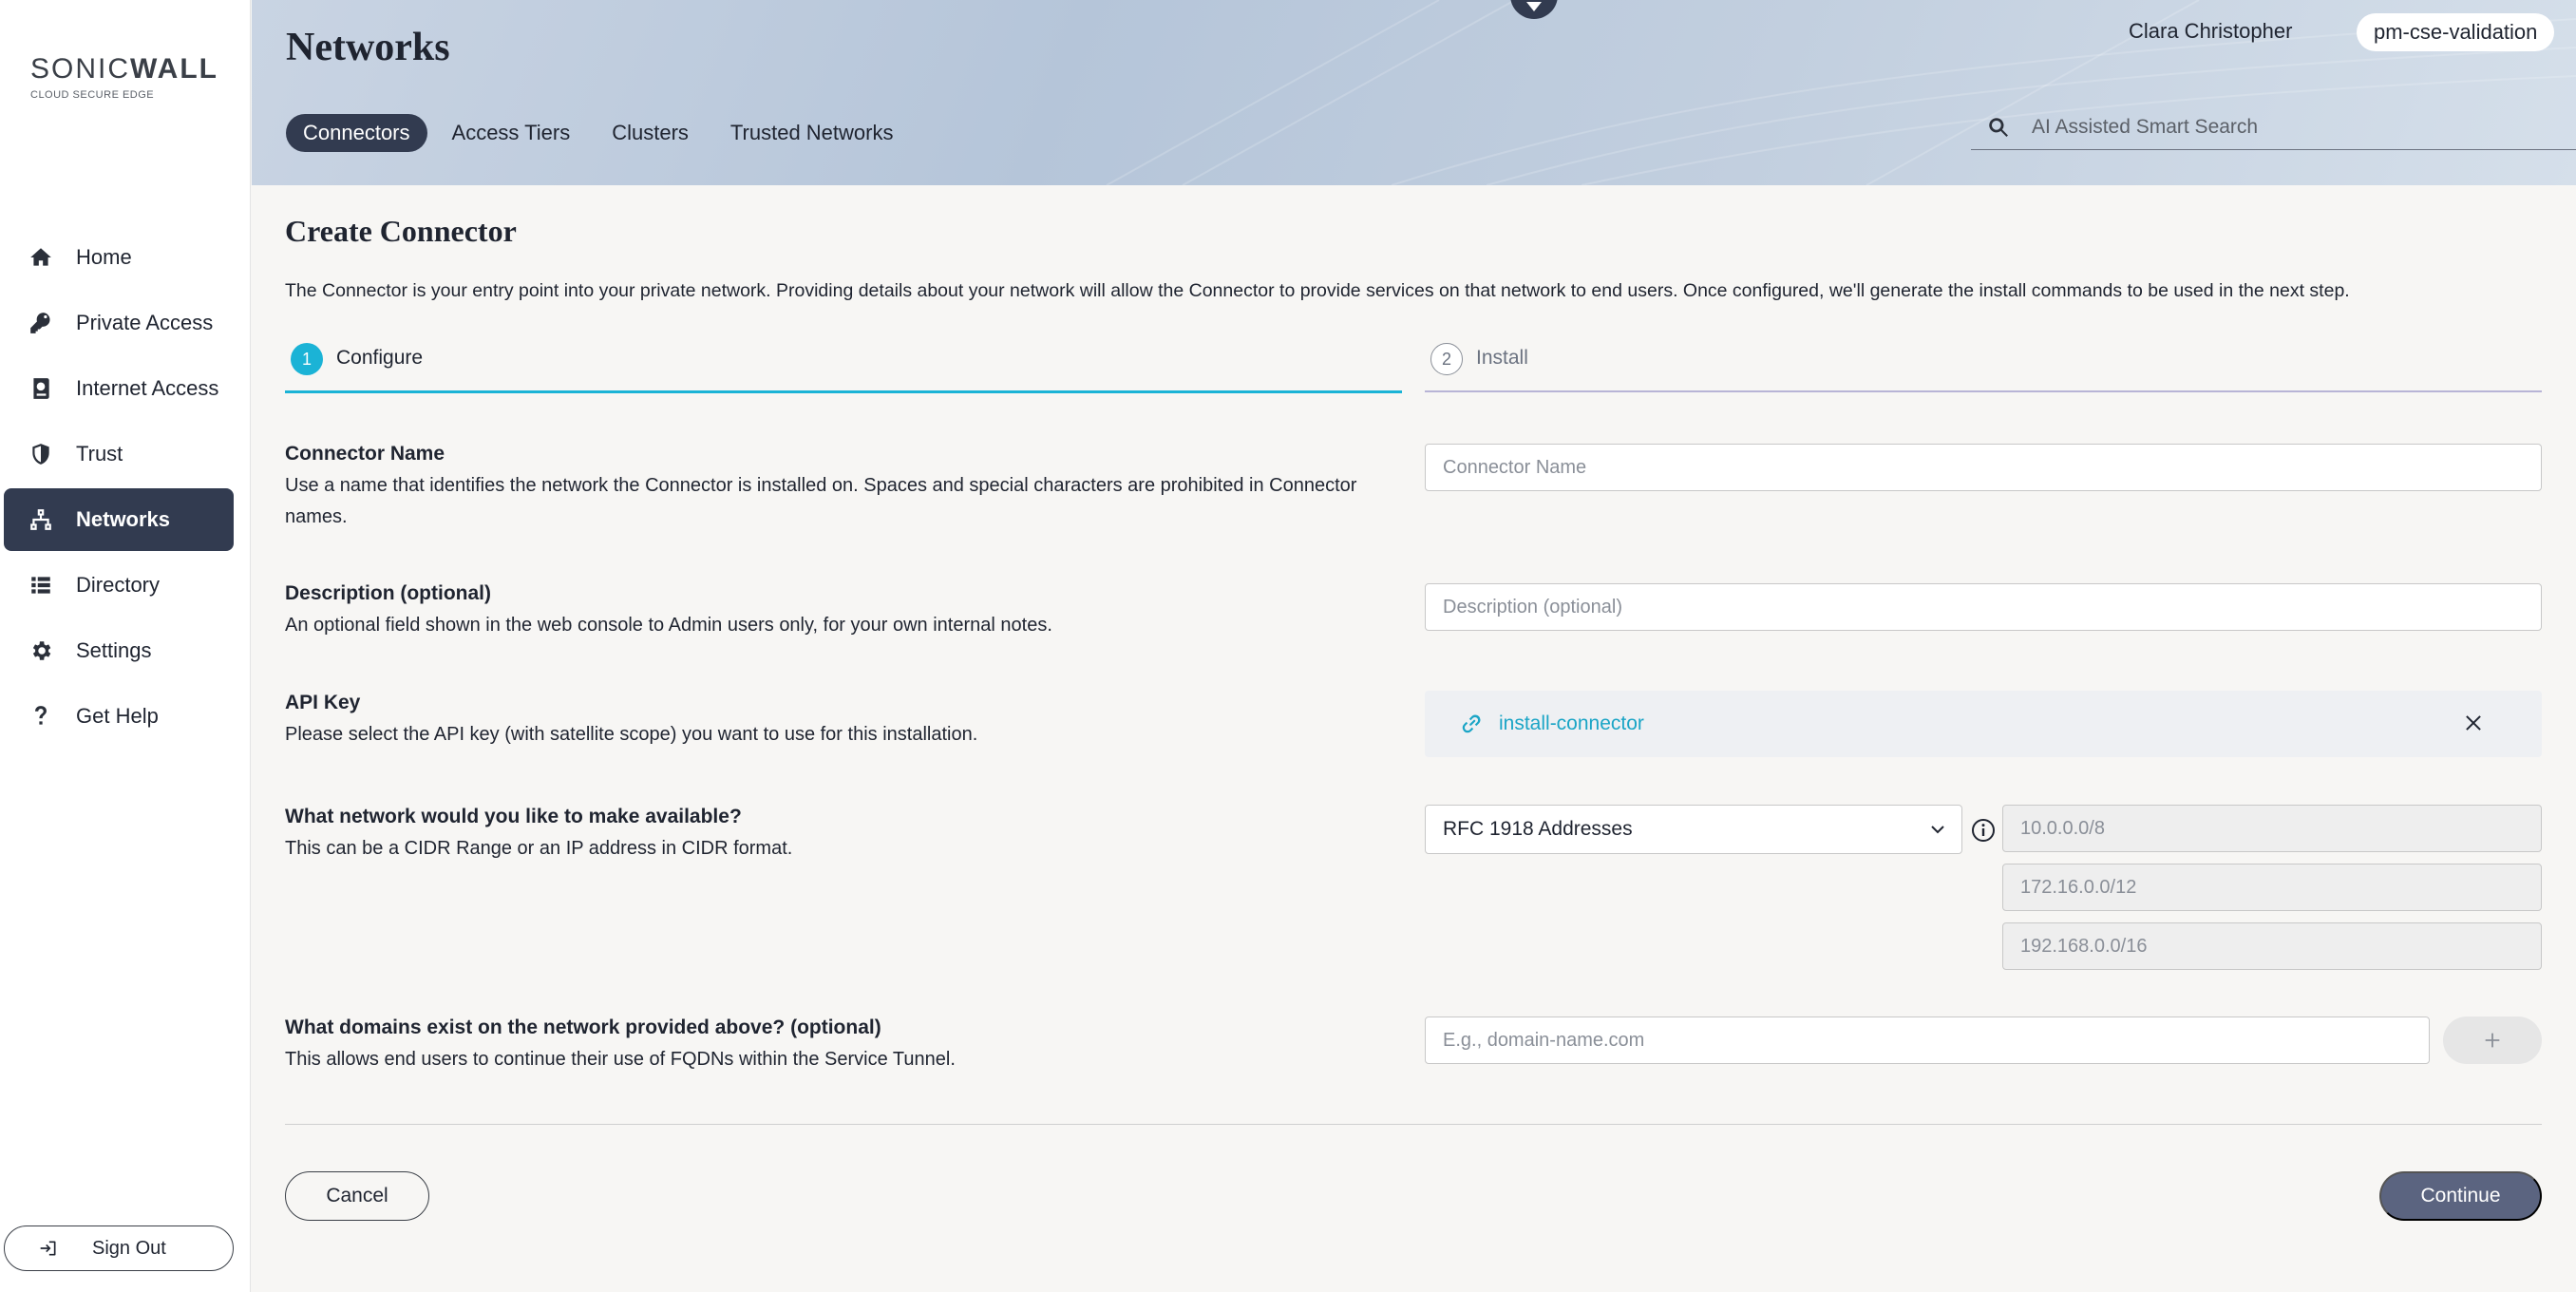 Image resolution: width=2576 pixels, height=1292 pixels. What do you see at coordinates (1502, 358) in the screenshot?
I see `step-label: Install` at bounding box center [1502, 358].